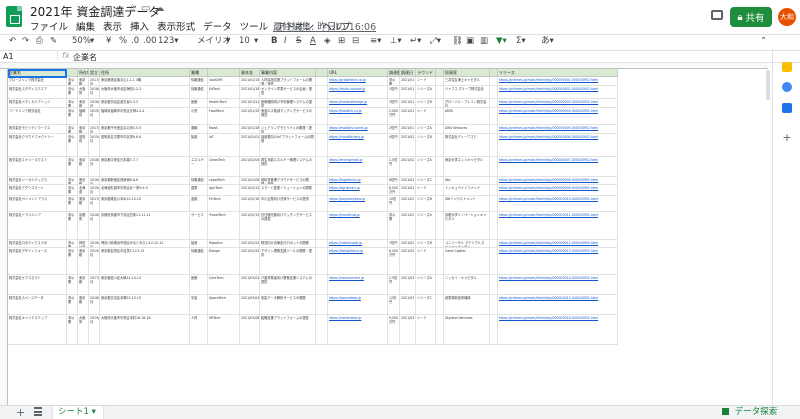 Image resolution: width=800 pixels, height=419 pixels. What do you see at coordinates (467, 116) in the screenshot?
I see `table-cell: ANRI` at bounding box center [467, 116].